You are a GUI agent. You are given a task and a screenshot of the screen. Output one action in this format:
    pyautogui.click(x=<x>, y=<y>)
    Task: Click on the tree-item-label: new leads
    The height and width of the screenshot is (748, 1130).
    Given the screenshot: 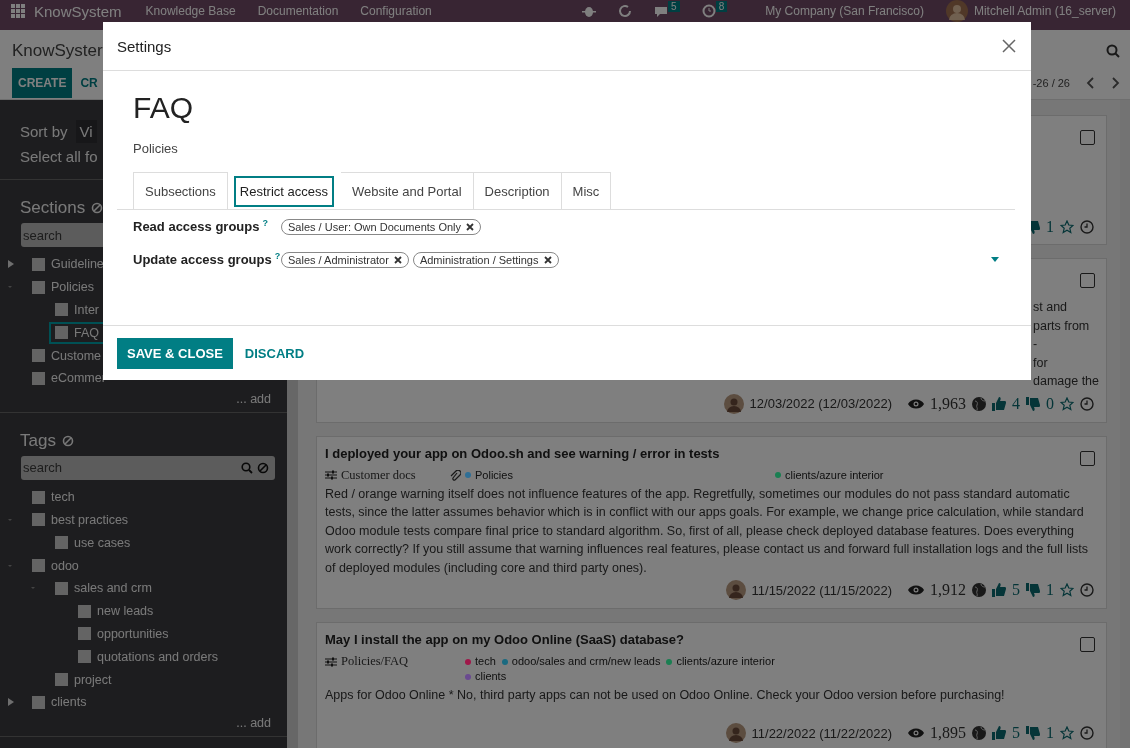 What is the action you would take?
    pyautogui.click(x=125, y=611)
    